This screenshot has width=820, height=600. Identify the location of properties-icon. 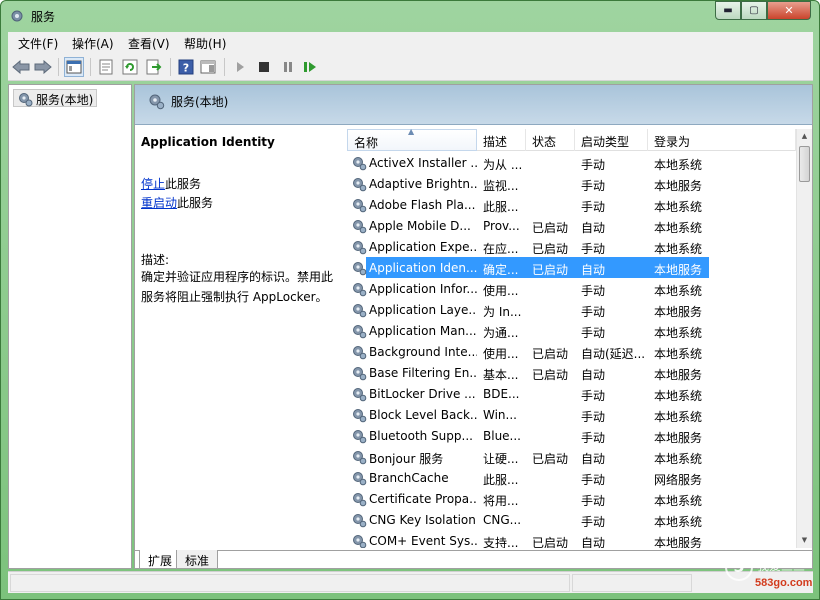
(106, 67).